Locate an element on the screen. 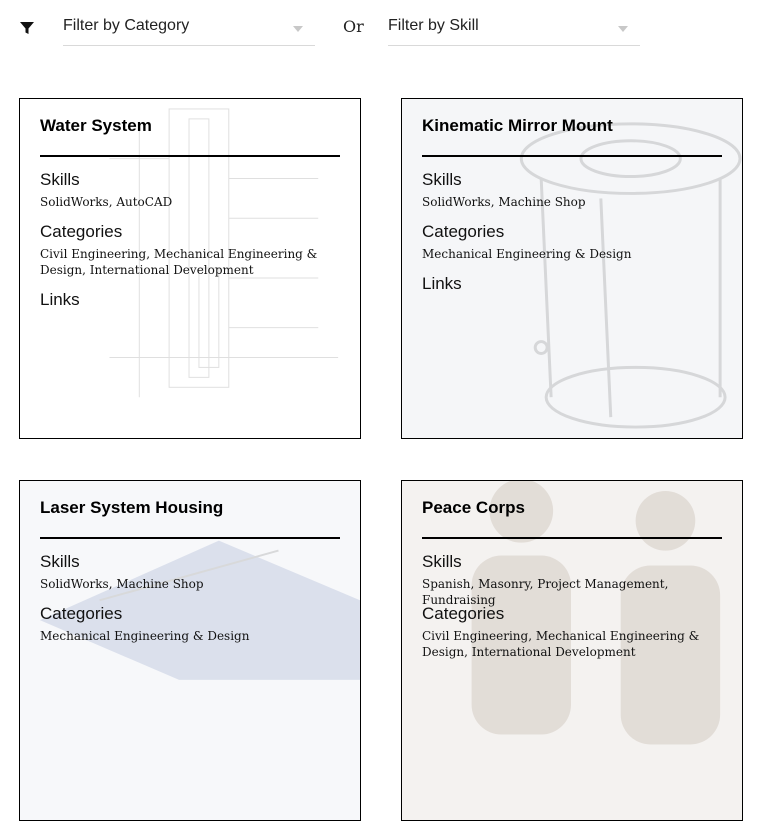  filter-bar: Filter by Category Or Filter by Skill is located at coordinates (387, 30).